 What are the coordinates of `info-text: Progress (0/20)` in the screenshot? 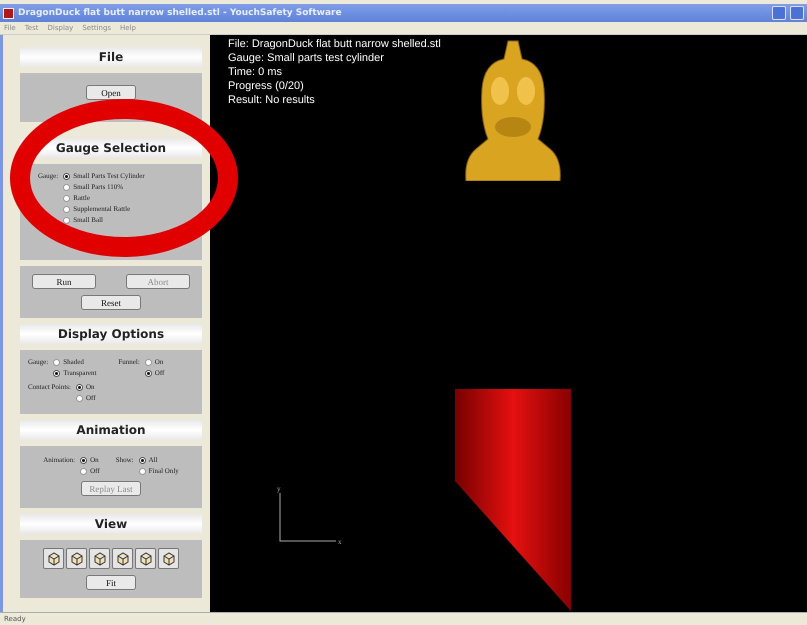 It's located at (266, 86).